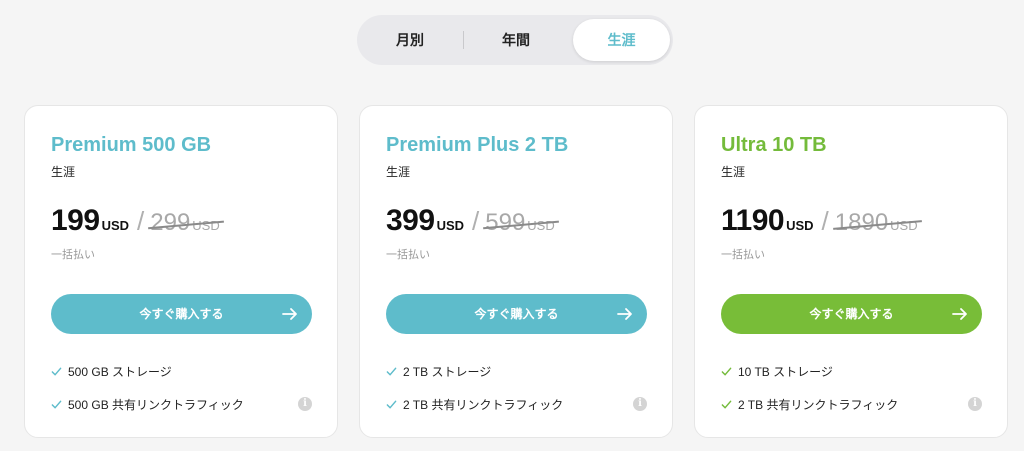  I want to click on plan-title: Premium 500 GB, so click(131, 145).